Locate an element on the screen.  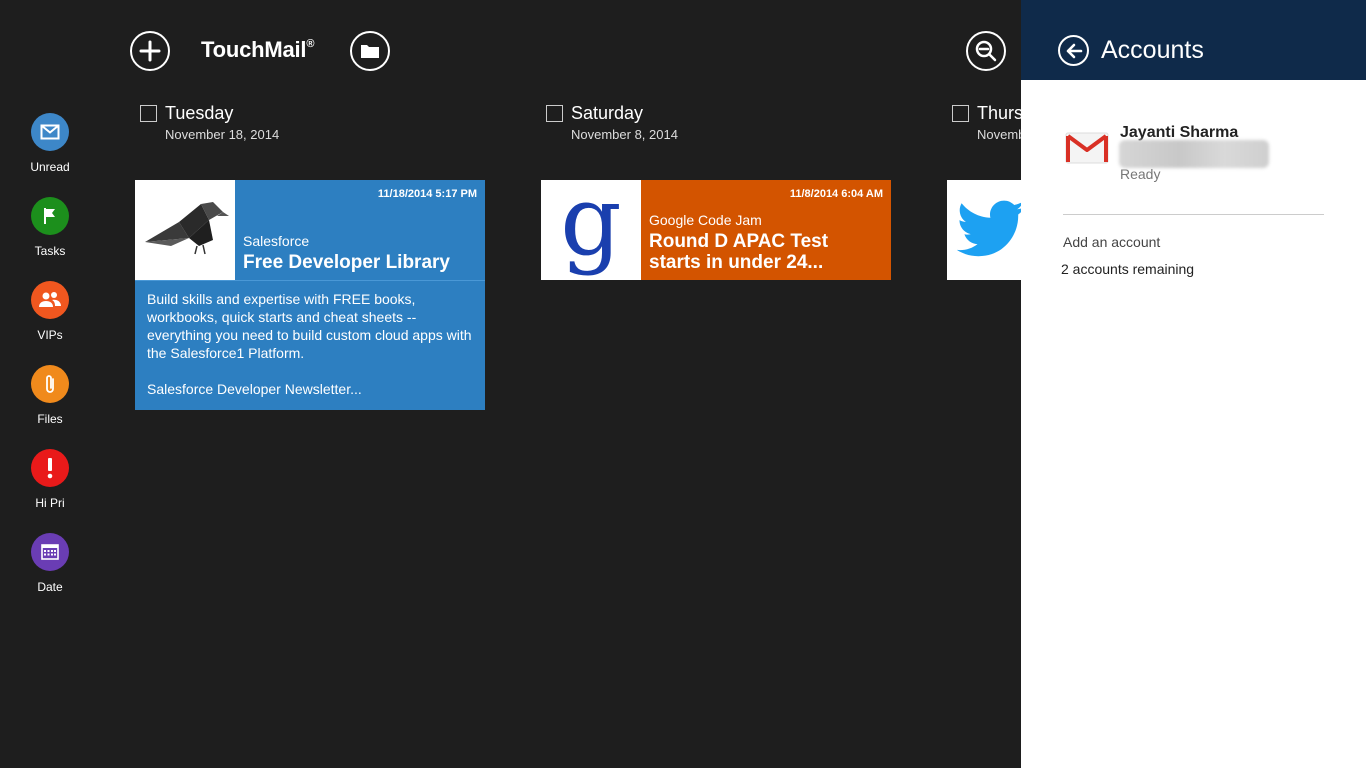
tasks-circle is located at coordinates (50, 216).